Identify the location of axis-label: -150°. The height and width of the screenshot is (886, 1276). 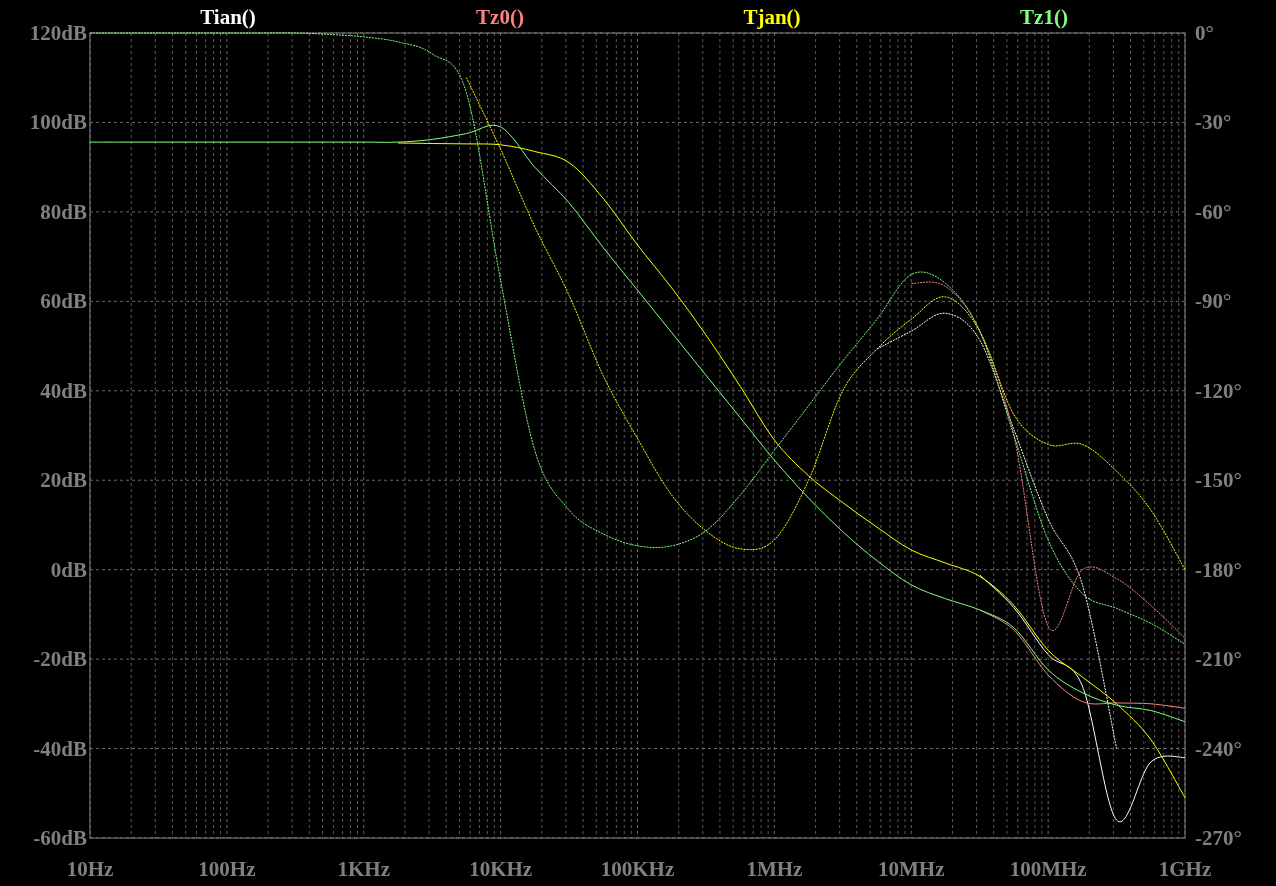
(1218, 480).